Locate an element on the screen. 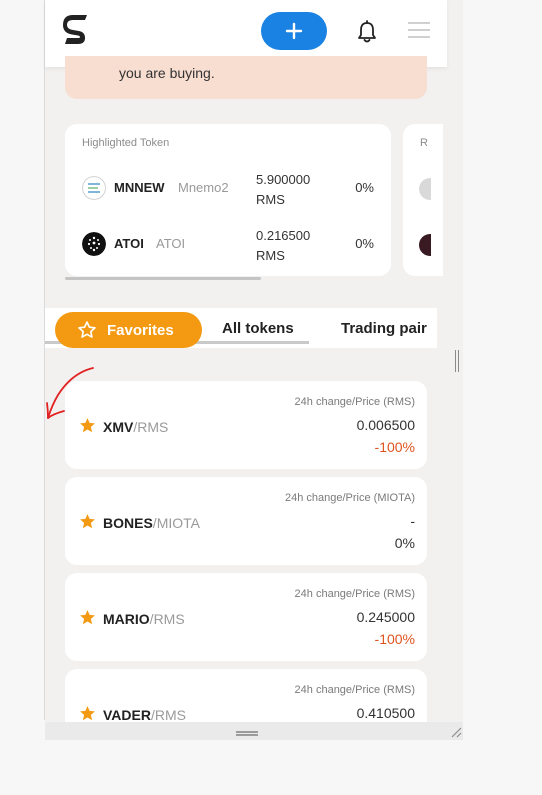 This screenshot has width=542, height=795. pair-price: 0.410500 is located at coordinates (385, 713).